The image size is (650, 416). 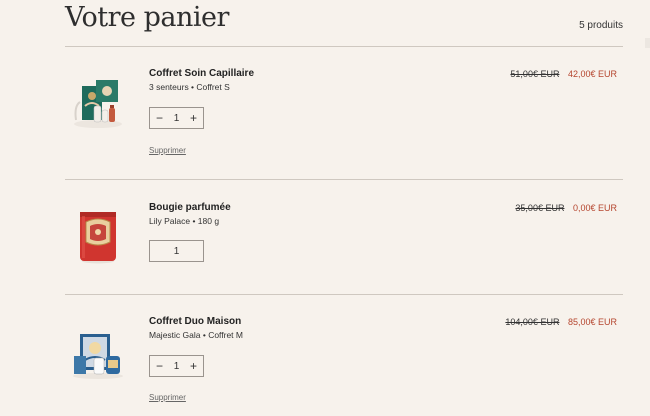 I want to click on item-variant: Lily Palace • 180 g, so click(x=184, y=221).